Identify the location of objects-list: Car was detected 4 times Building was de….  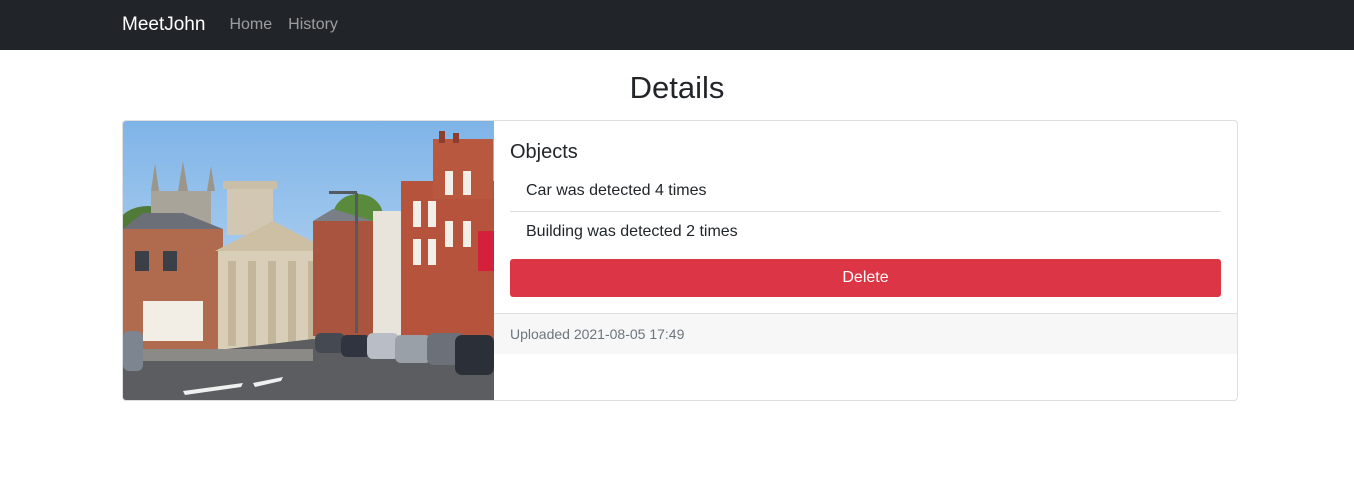
(865, 211).